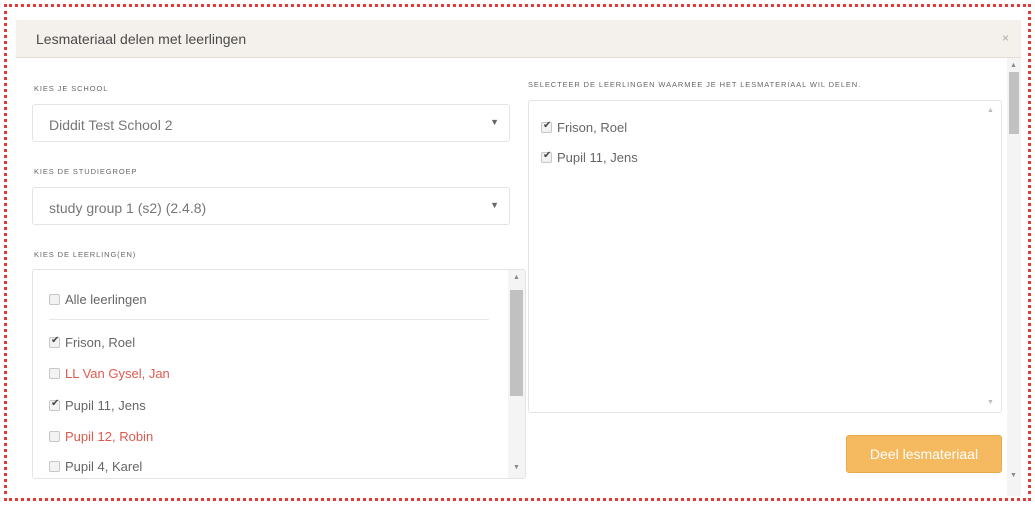 The height and width of the screenshot is (505, 1035). Describe the element at coordinates (269, 319) in the screenshot. I see `list-divider` at that location.